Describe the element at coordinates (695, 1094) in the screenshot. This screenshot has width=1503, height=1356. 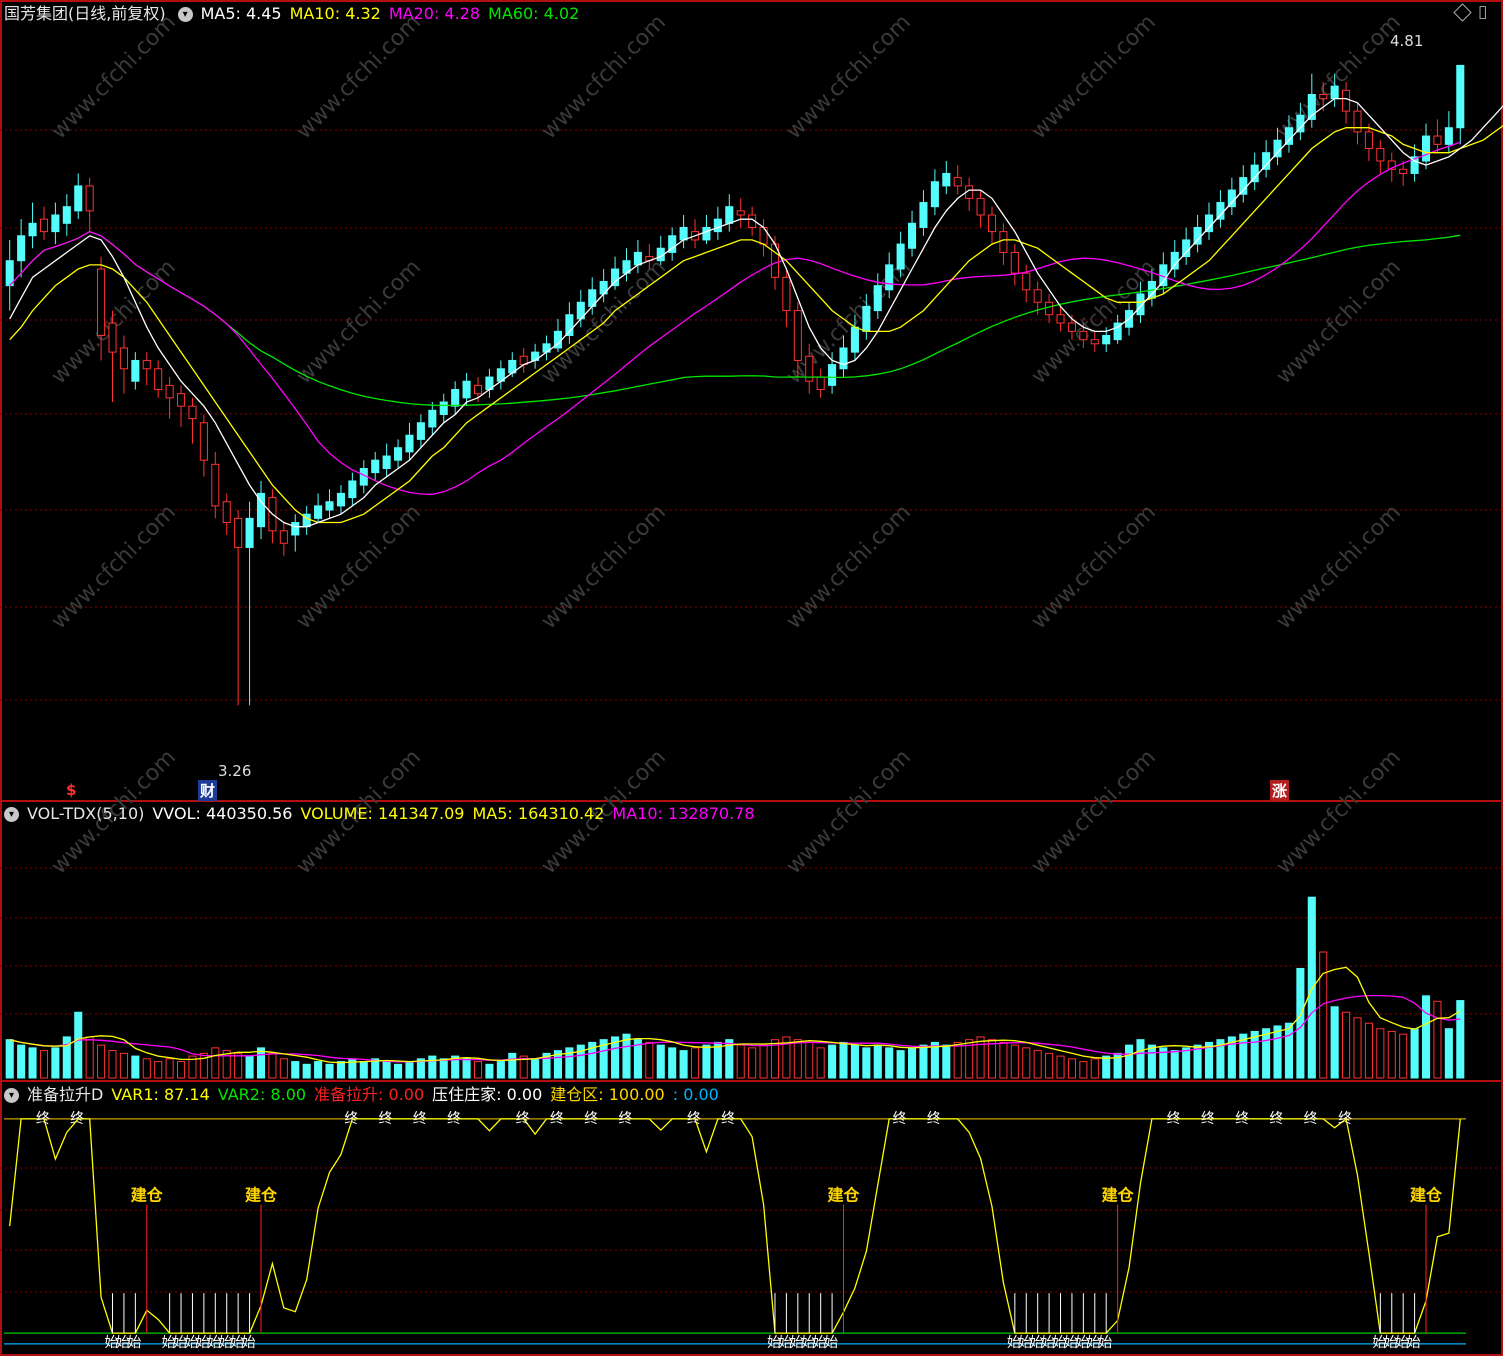
I see `last-readout: : 0.00` at that location.